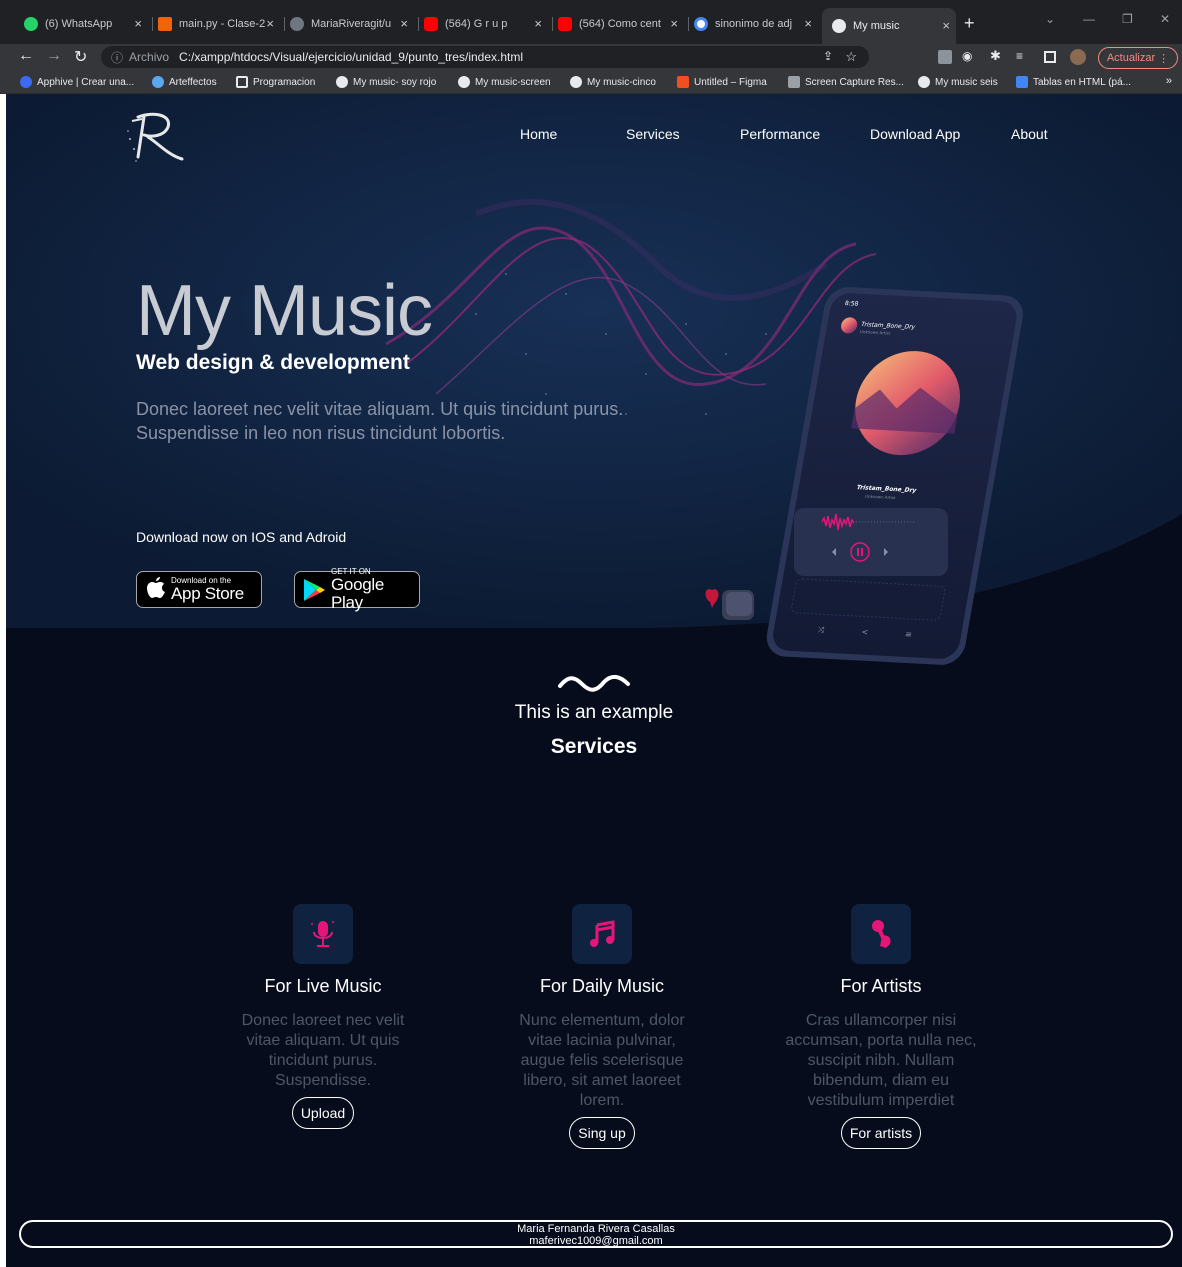 Image resolution: width=1182 pixels, height=1267 pixels. What do you see at coordinates (242, 82) in the screenshot?
I see `folder-grid-icon` at bounding box center [242, 82].